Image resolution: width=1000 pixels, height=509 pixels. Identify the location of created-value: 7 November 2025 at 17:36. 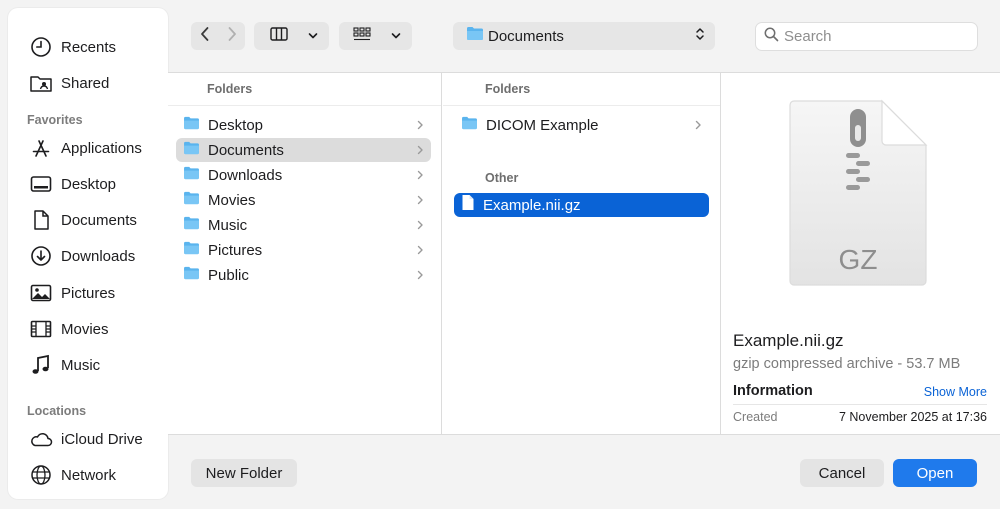
(912, 417).